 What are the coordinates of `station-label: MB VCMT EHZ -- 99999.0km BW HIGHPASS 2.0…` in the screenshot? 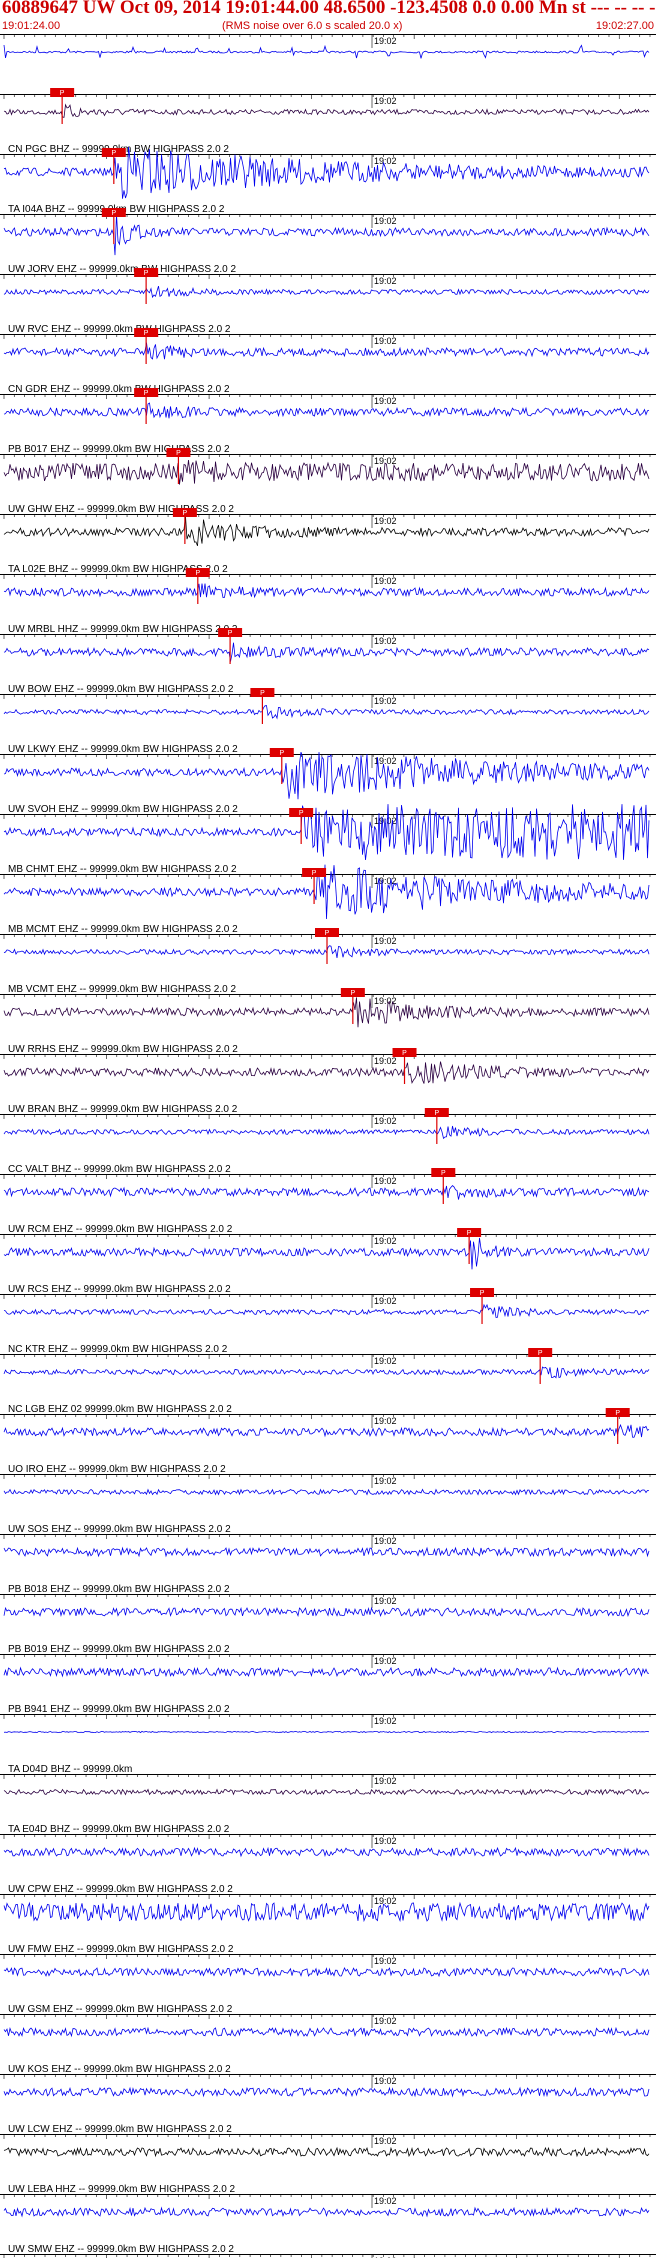 It's located at (122, 989).